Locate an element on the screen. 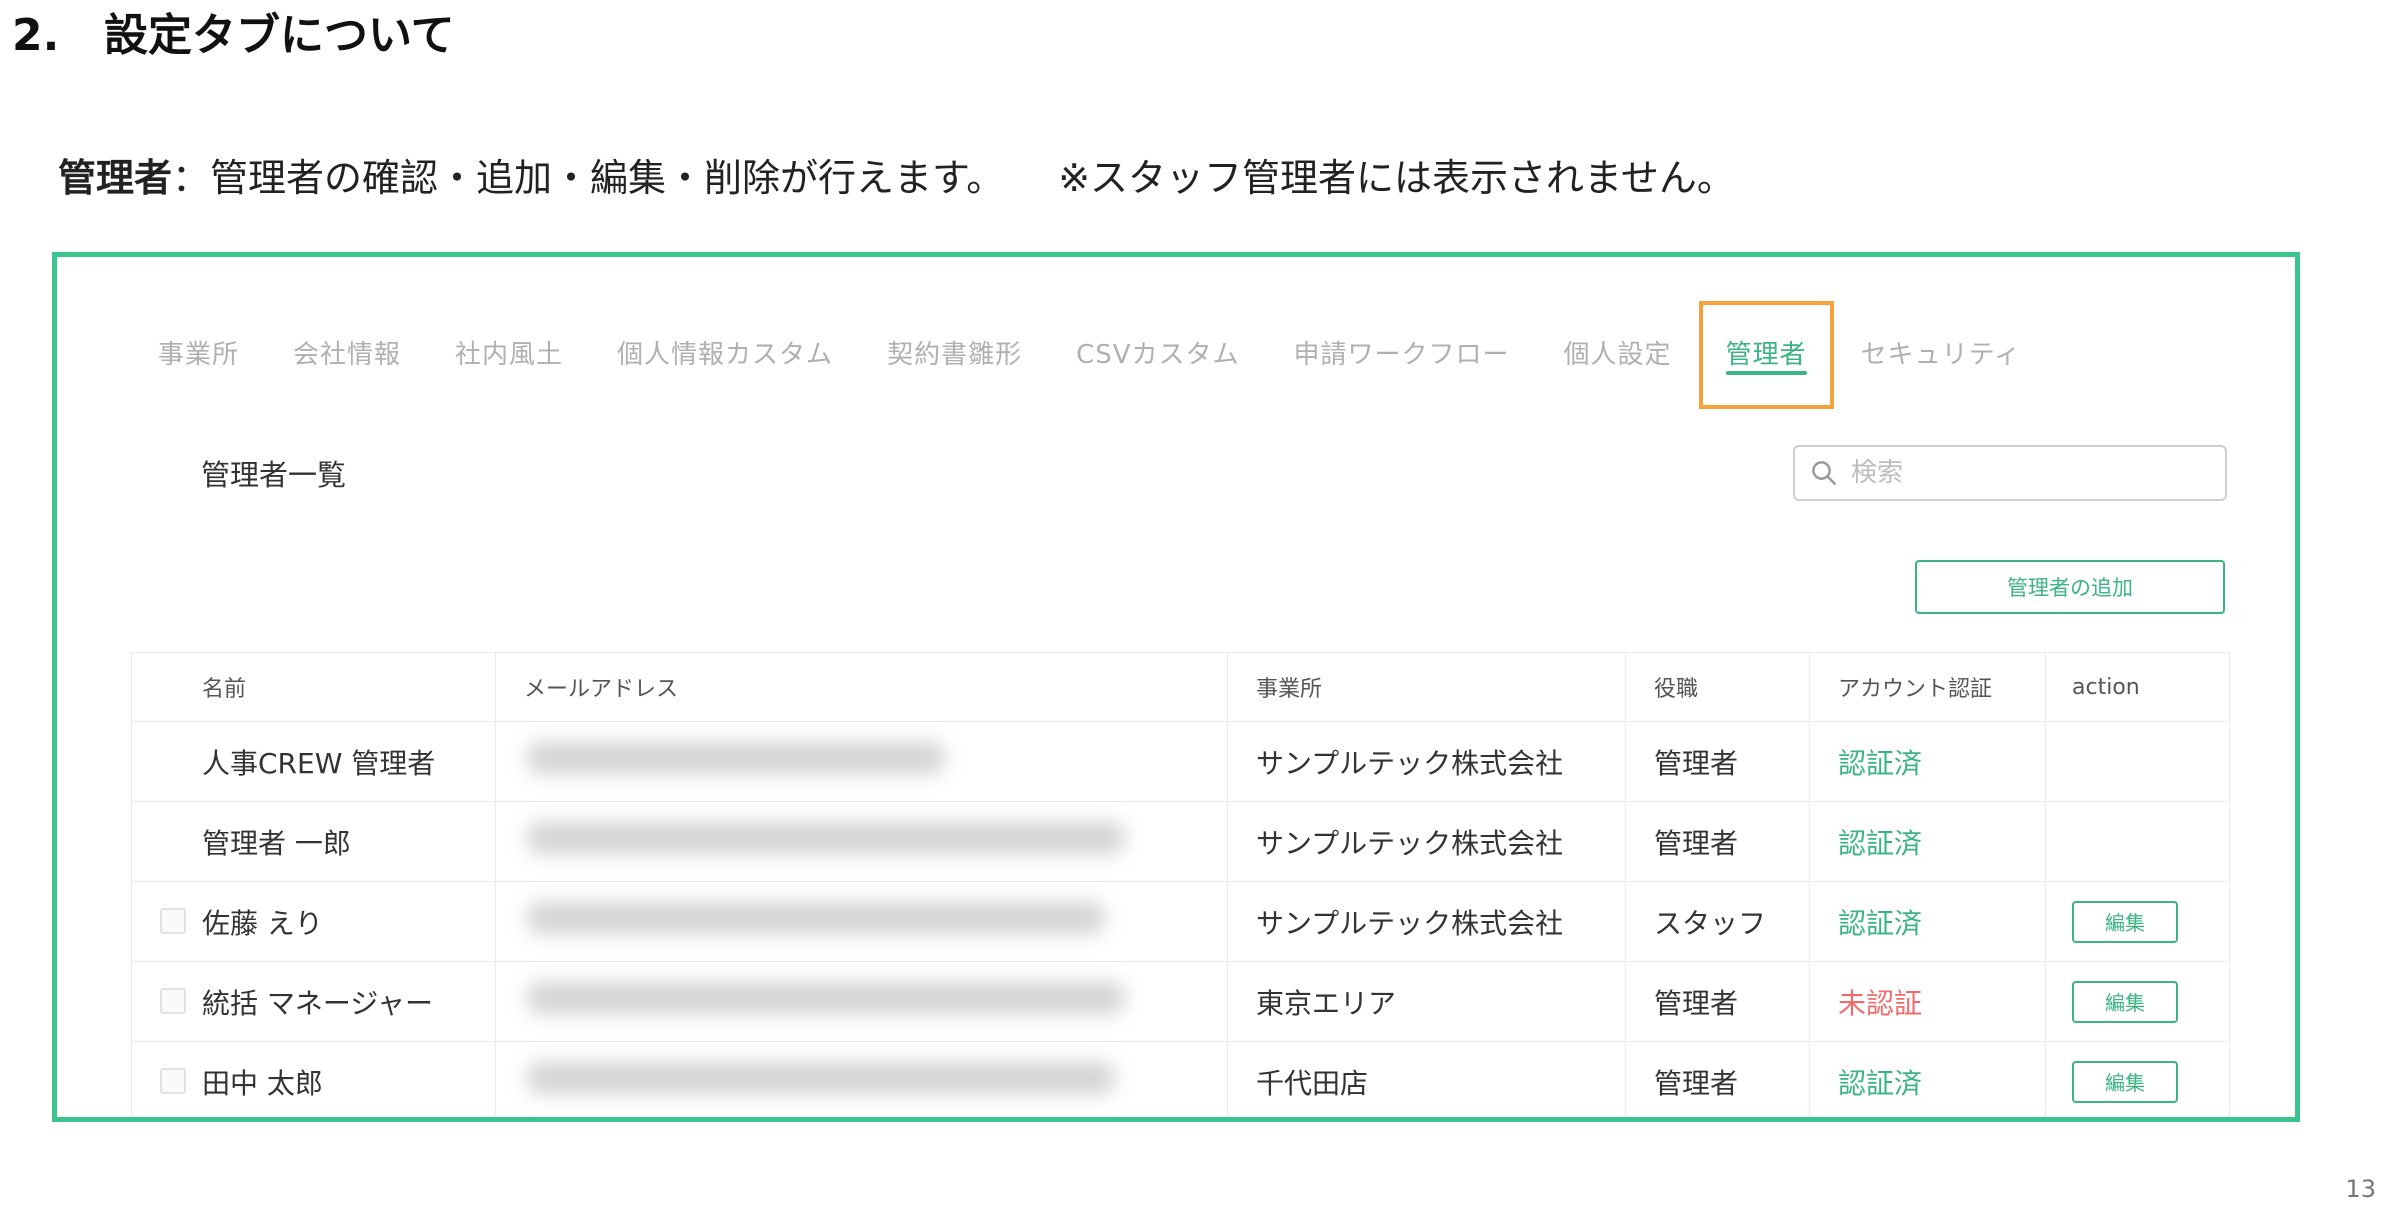 The image size is (2400, 1206). description-note: ※スタッフ管理者には表示されません。 is located at coordinates (1396, 178).